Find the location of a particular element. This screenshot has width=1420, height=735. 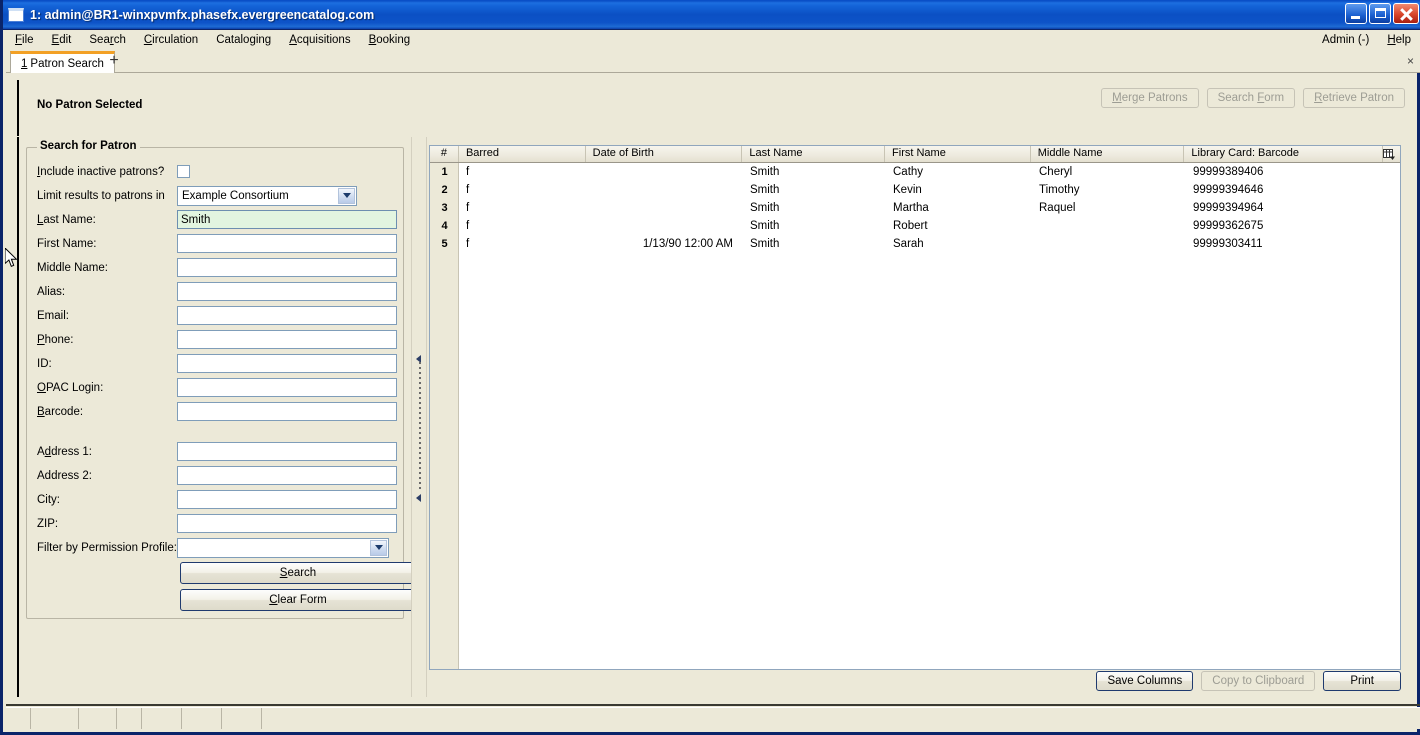

limit-results-value: Example Consortium is located at coordinates (235, 195).